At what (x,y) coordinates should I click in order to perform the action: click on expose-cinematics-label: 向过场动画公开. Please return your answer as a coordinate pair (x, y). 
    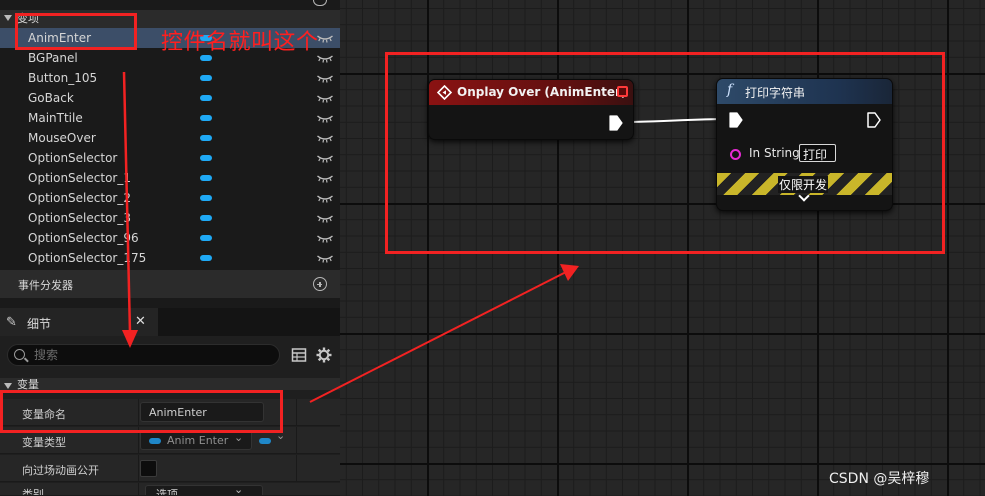
    Looking at the image, I should click on (60, 470).